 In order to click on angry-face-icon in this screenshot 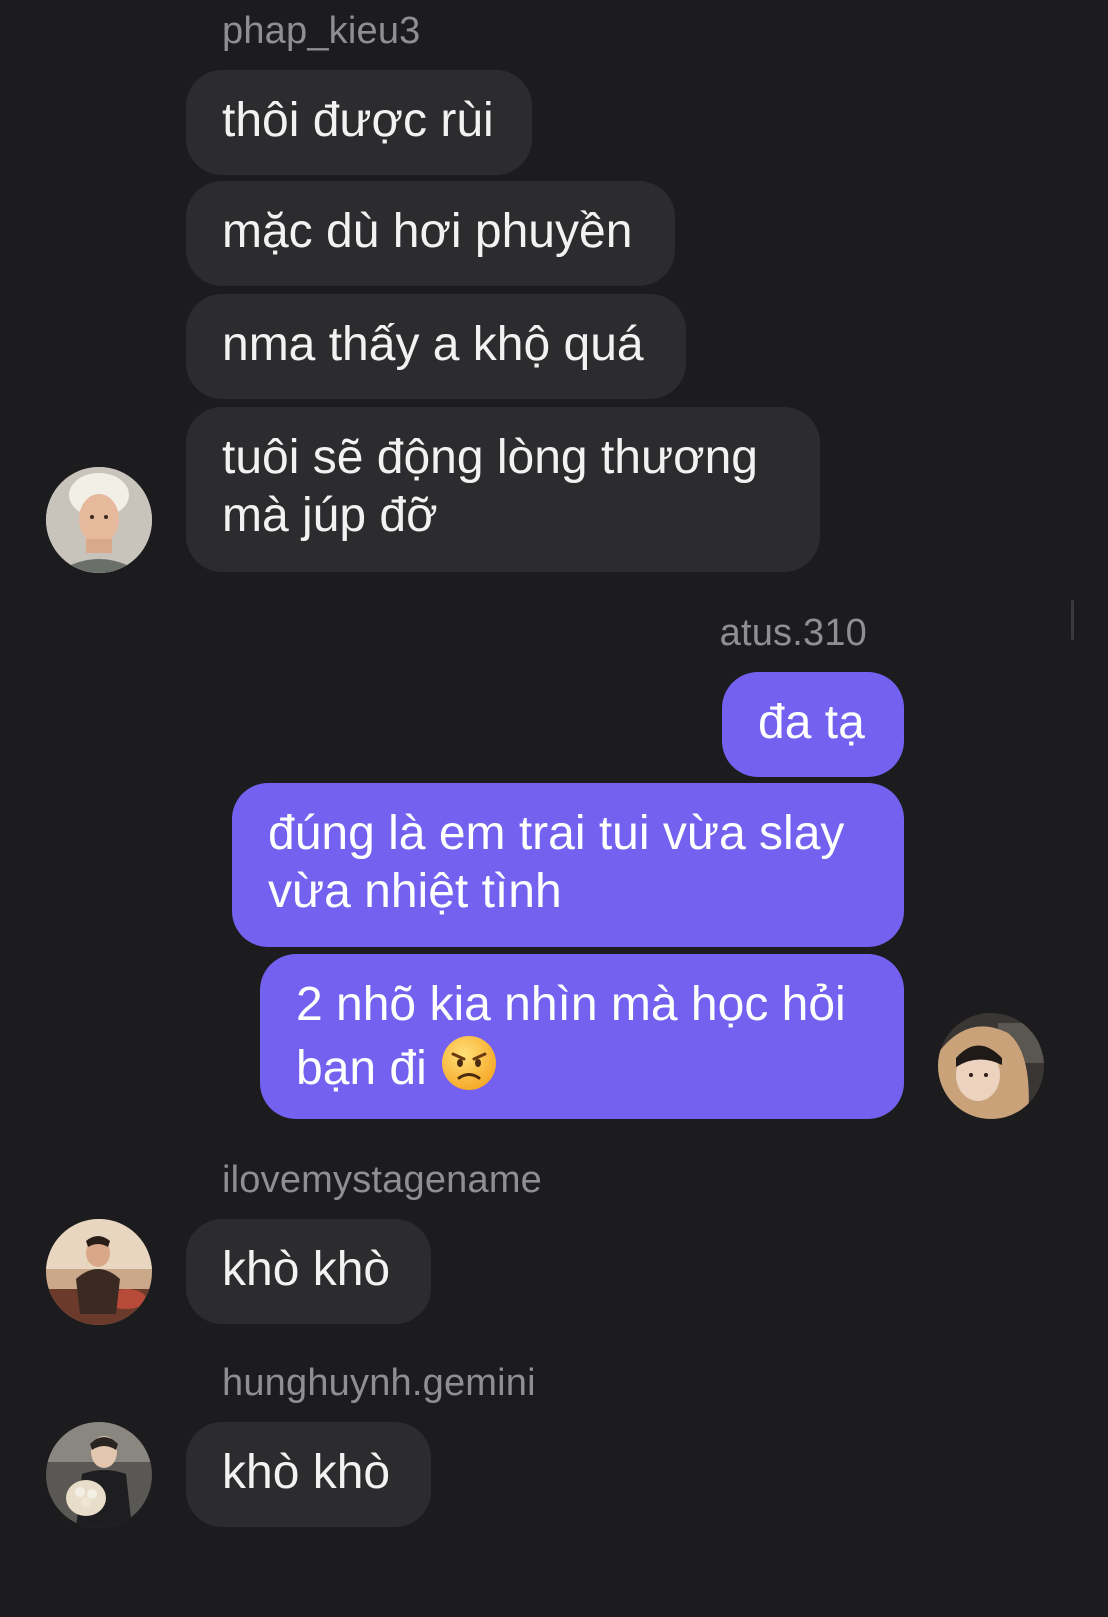, I will do `click(469, 1063)`.